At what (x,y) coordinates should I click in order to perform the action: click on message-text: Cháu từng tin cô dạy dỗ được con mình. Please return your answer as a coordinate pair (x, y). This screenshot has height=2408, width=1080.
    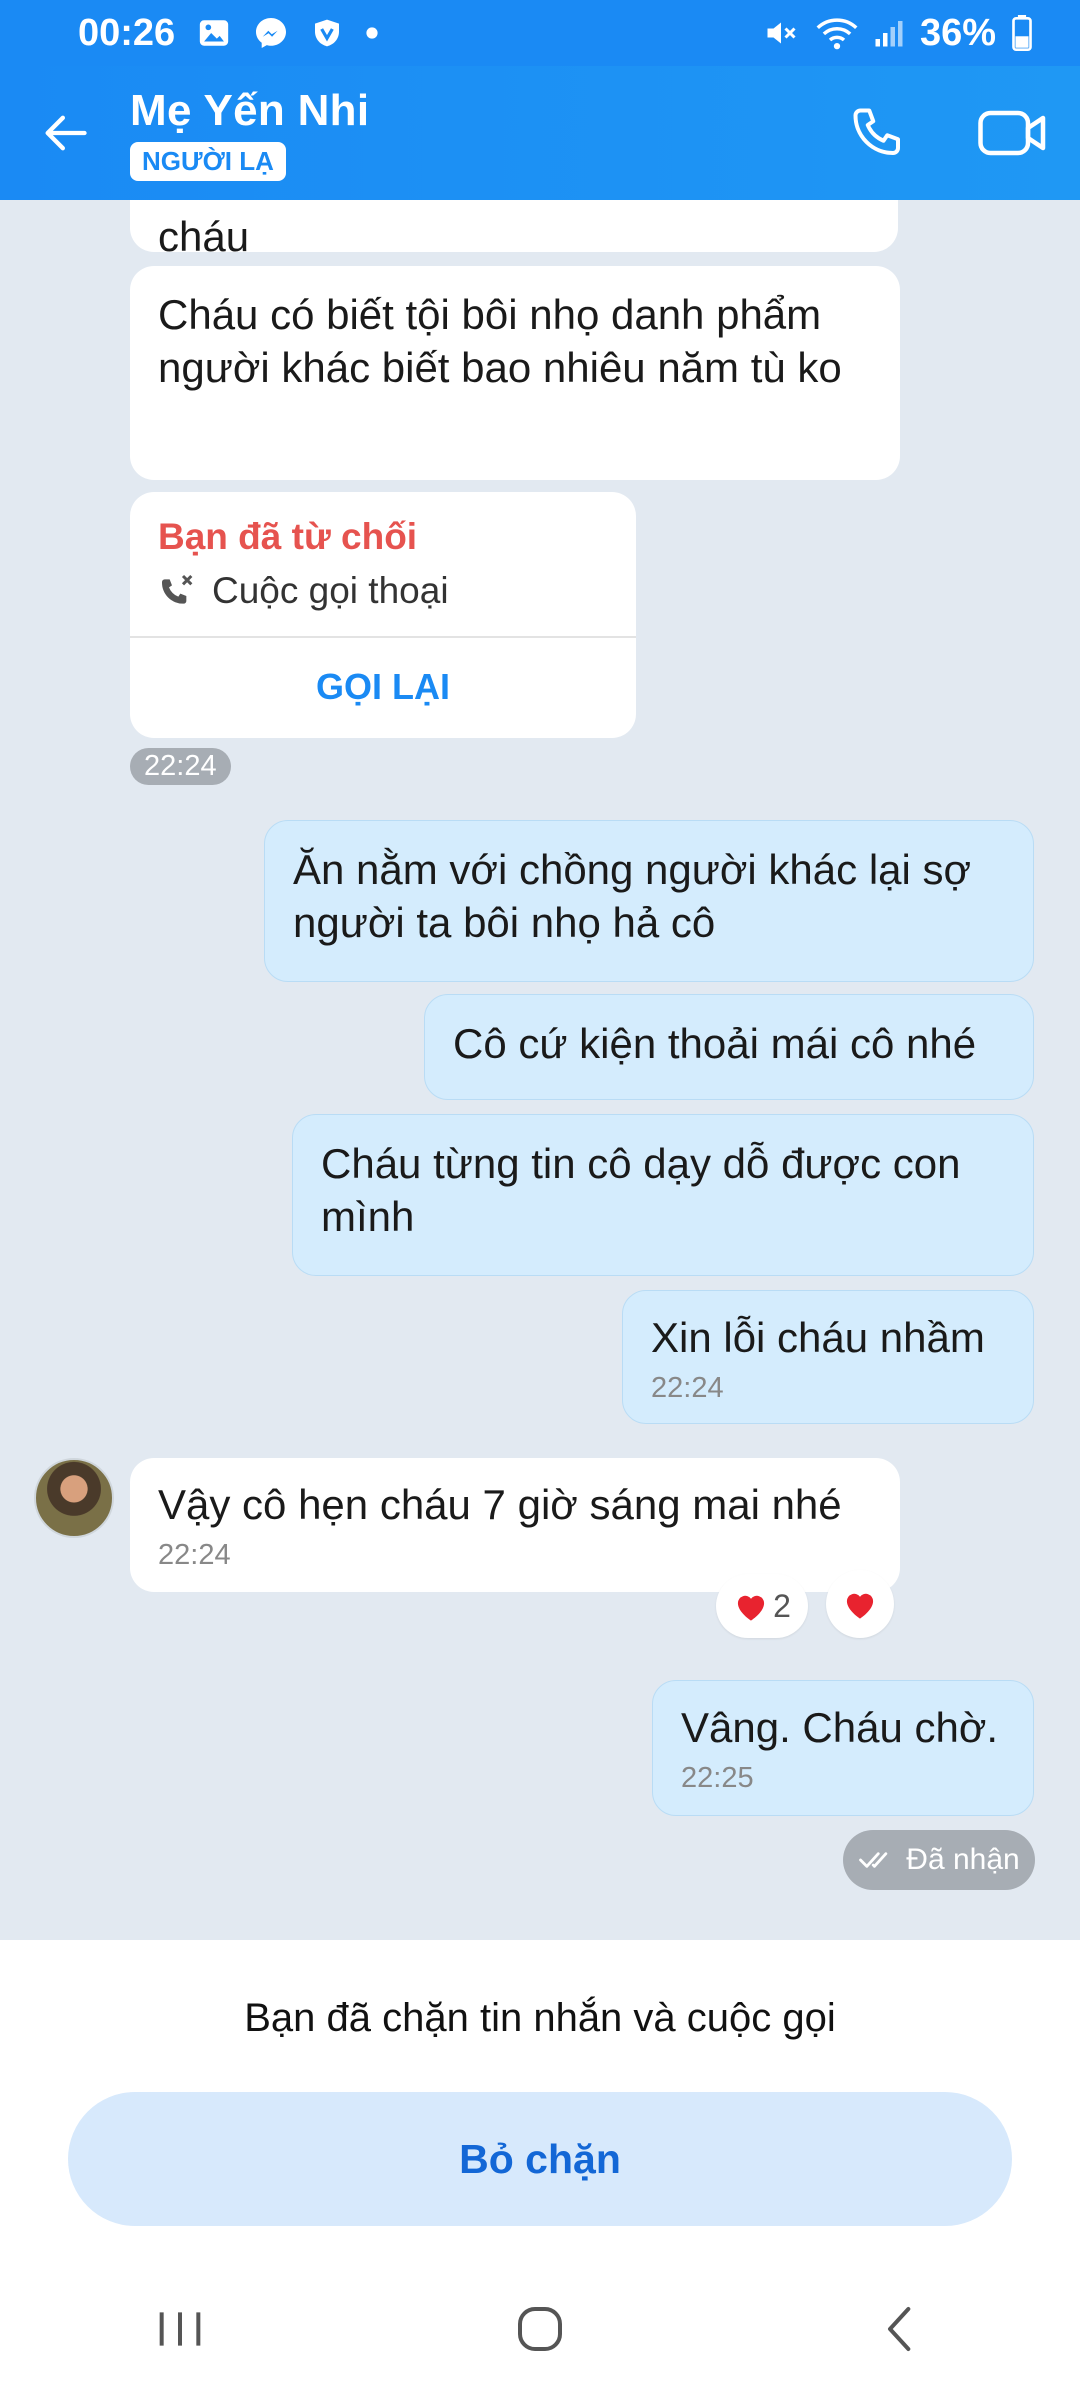
    Looking at the image, I should click on (641, 1190).